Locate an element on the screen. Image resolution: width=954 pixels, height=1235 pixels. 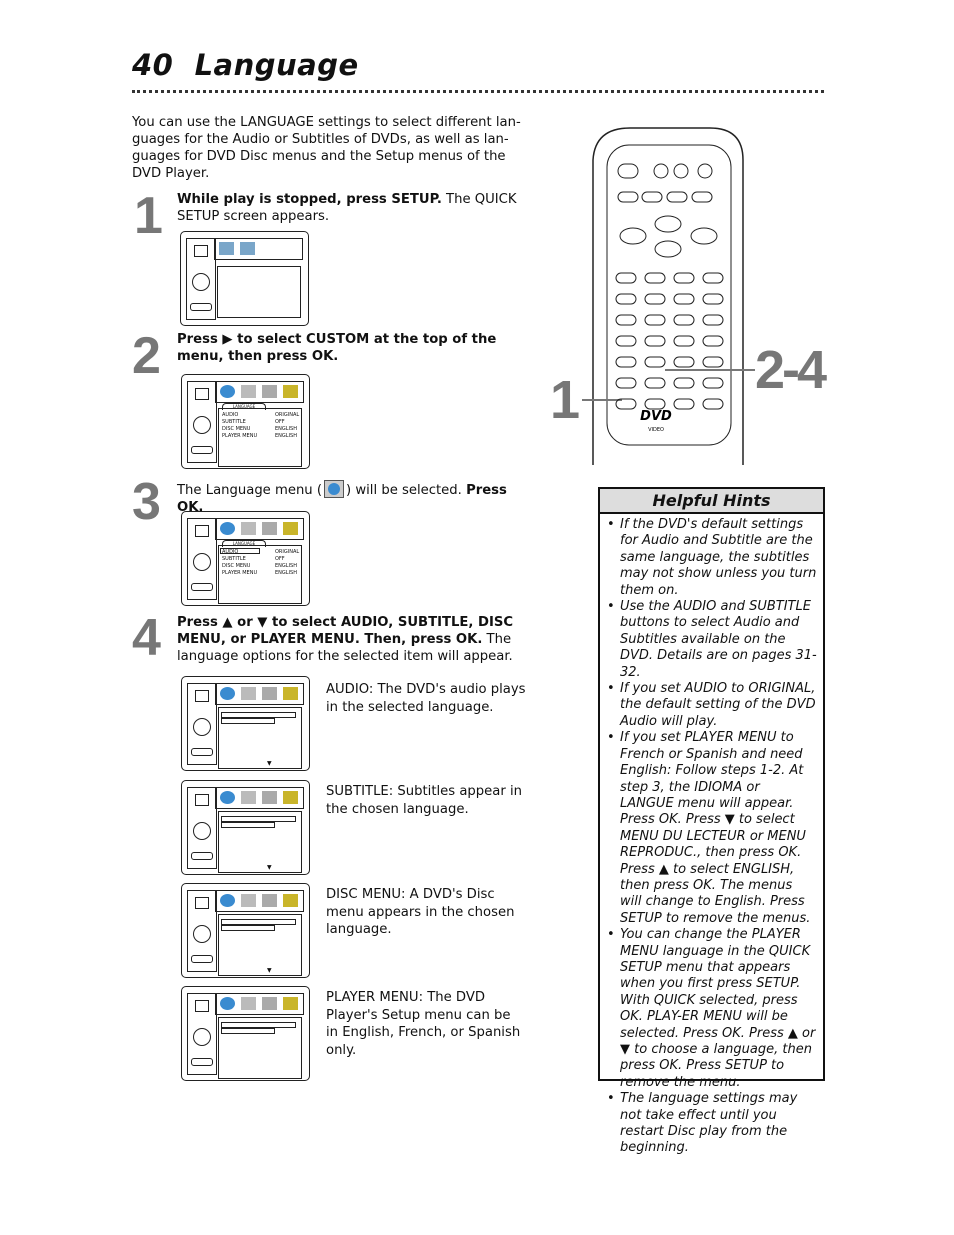
setup-screen-illustration is located at coordinates (244, 278).